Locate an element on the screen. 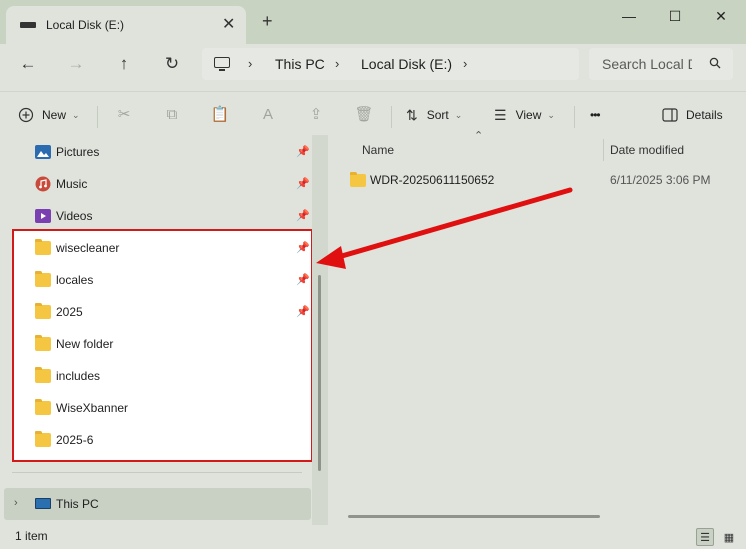 This screenshot has height=549, width=746. sidebar-divider is located at coordinates (157, 472).